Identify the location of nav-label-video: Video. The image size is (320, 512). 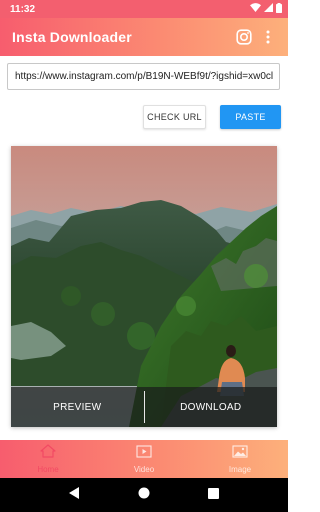
(144, 469).